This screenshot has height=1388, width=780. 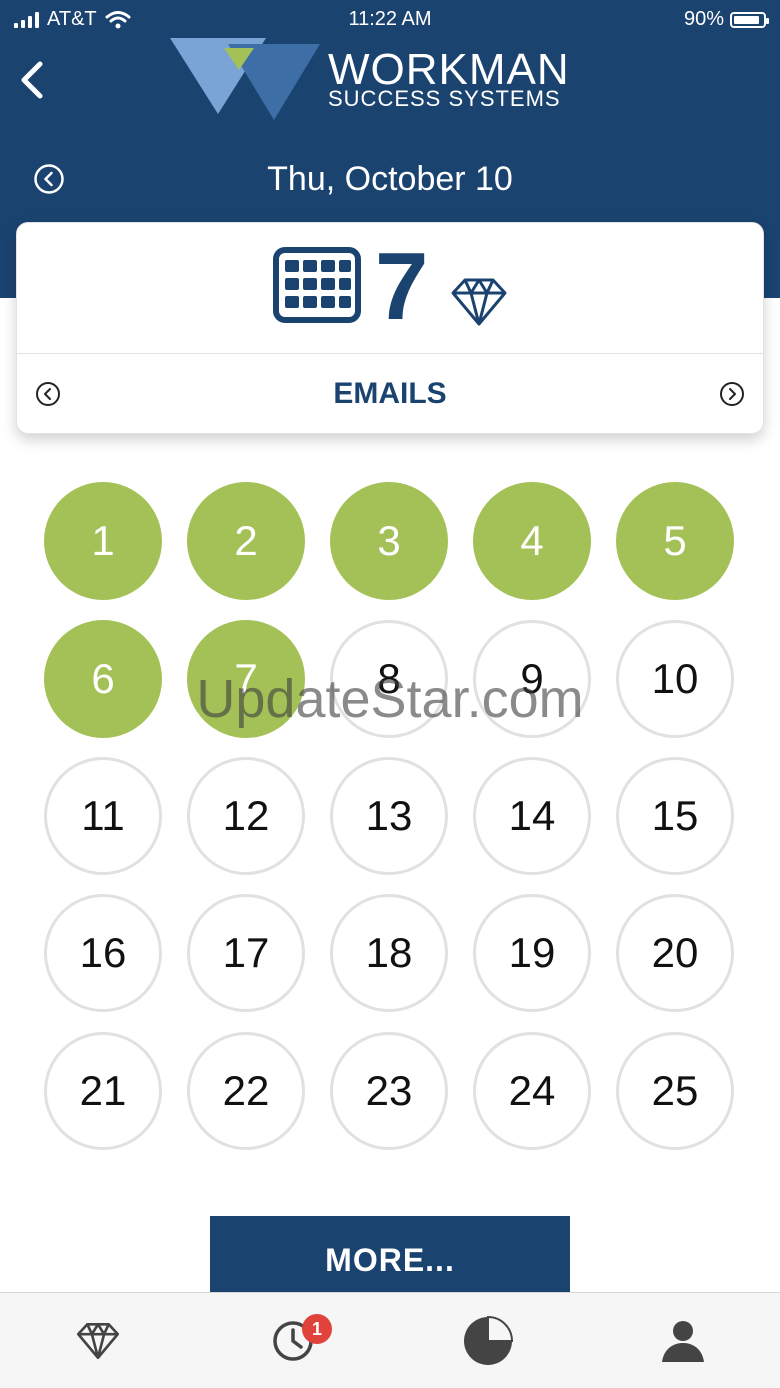 I want to click on calendar-grid-icon, so click(x=317, y=285).